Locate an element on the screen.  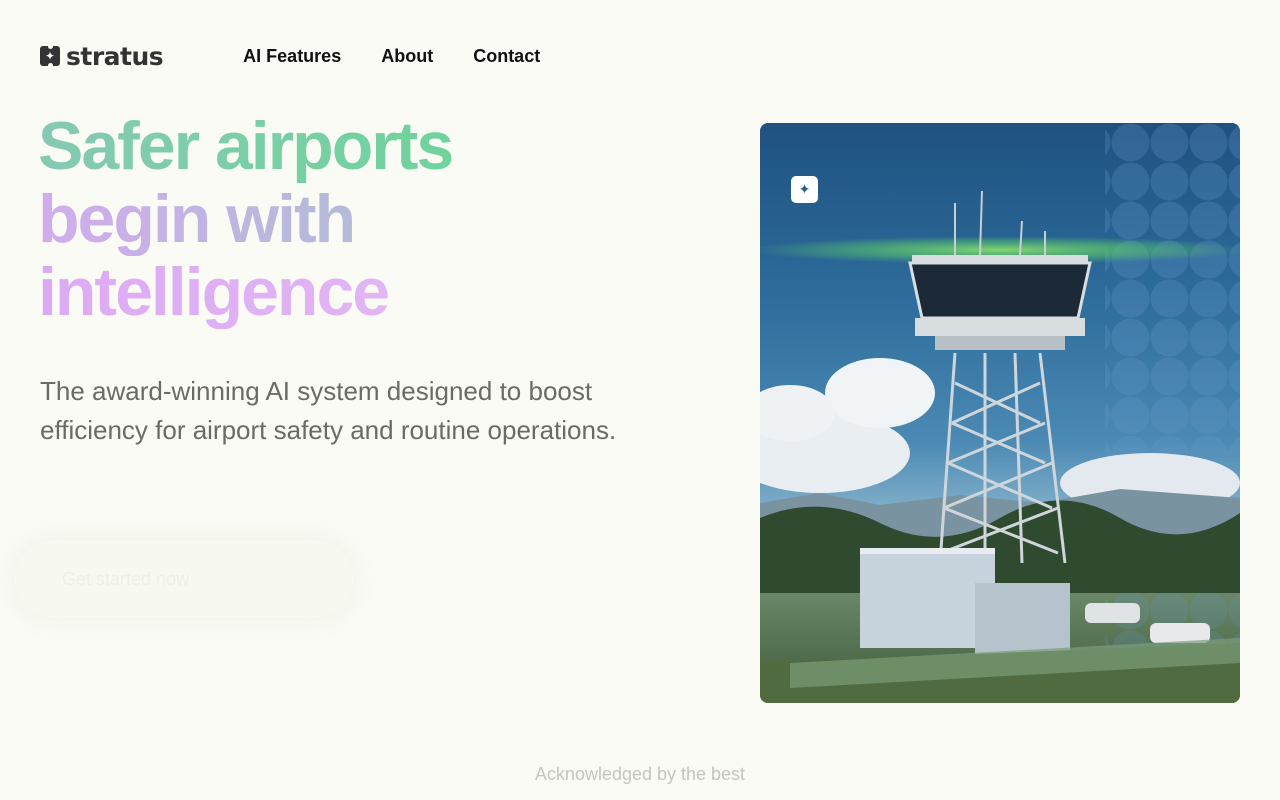
logo-text: stratus is located at coordinates (115, 56).